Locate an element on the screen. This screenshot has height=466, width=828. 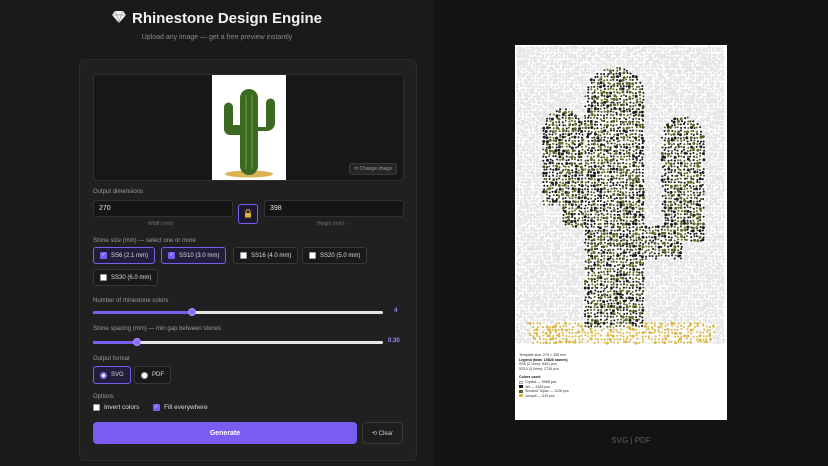
chip-label: SS20 (5.0 mm) is located at coordinates (340, 255).